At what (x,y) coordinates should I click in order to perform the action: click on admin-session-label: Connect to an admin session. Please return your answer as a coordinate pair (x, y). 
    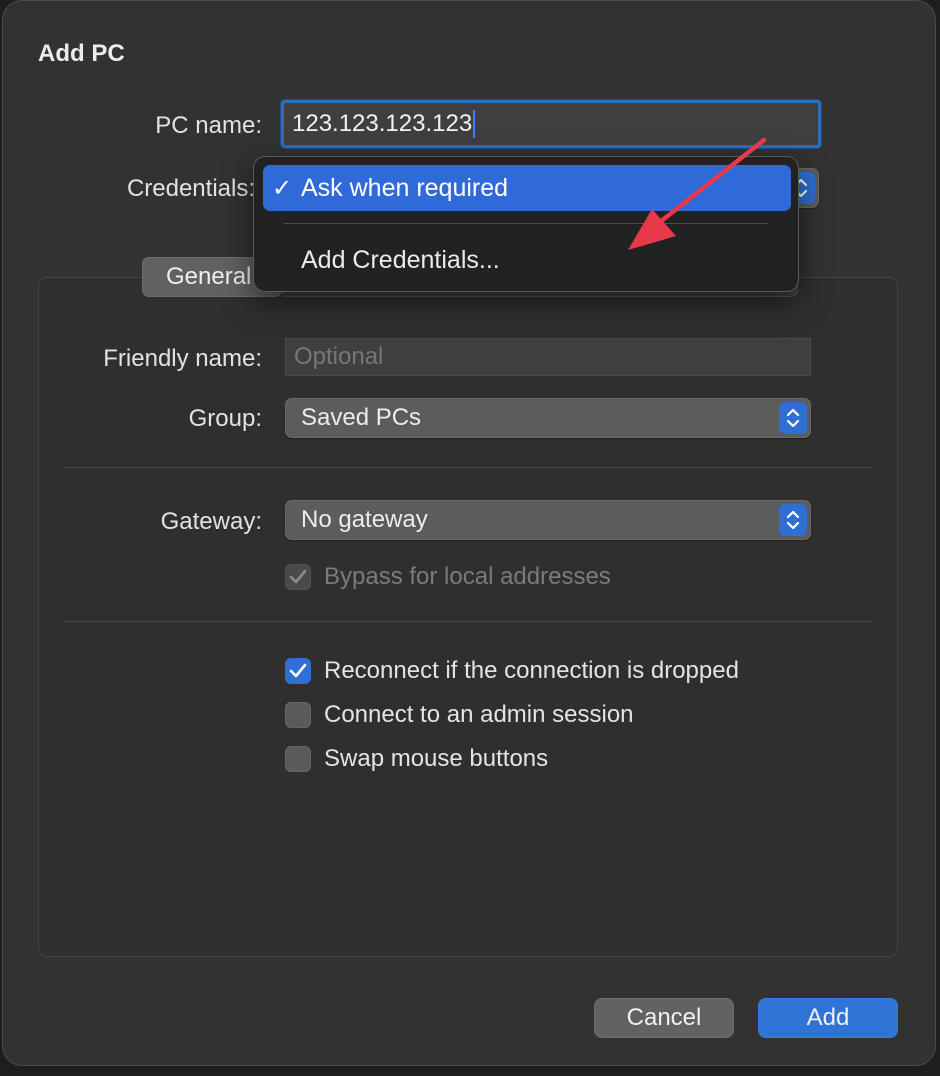
    Looking at the image, I should click on (479, 714).